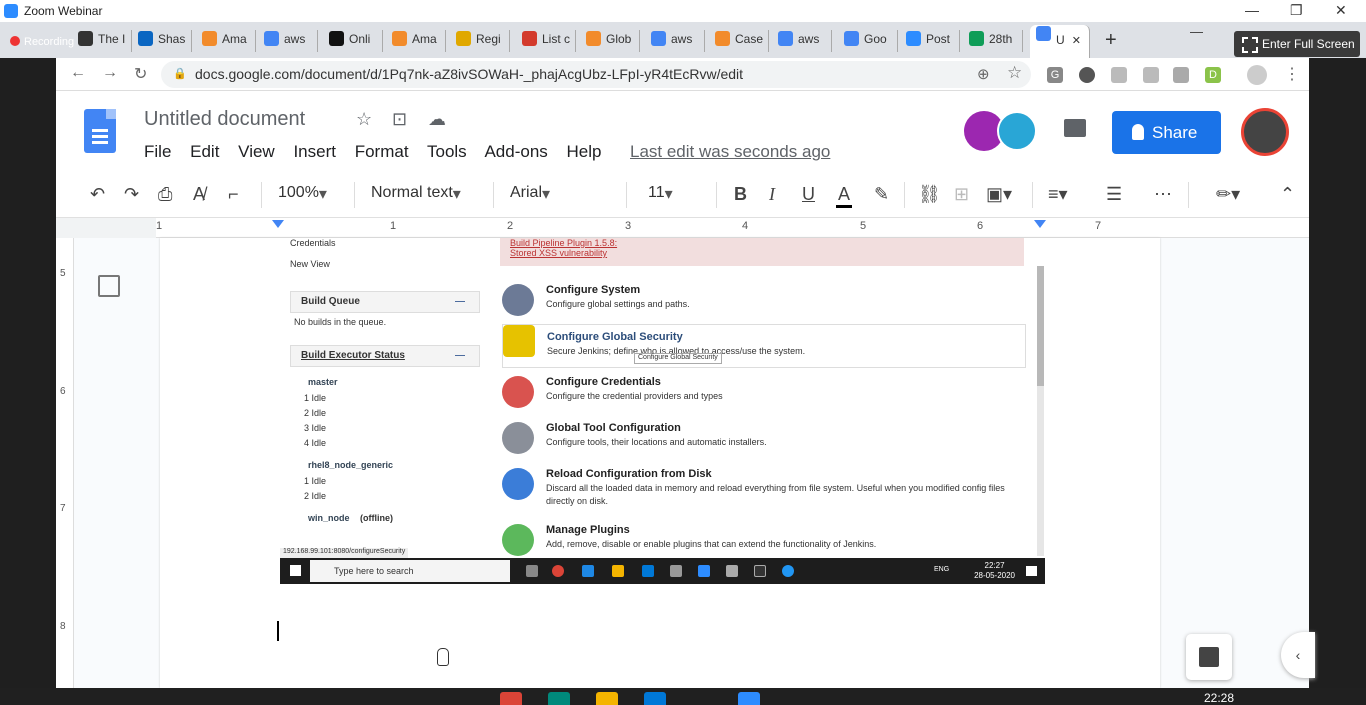 The width and height of the screenshot is (1366, 705). What do you see at coordinates (102, 41) in the screenshot?
I see `browser-tab: The I` at bounding box center [102, 41].